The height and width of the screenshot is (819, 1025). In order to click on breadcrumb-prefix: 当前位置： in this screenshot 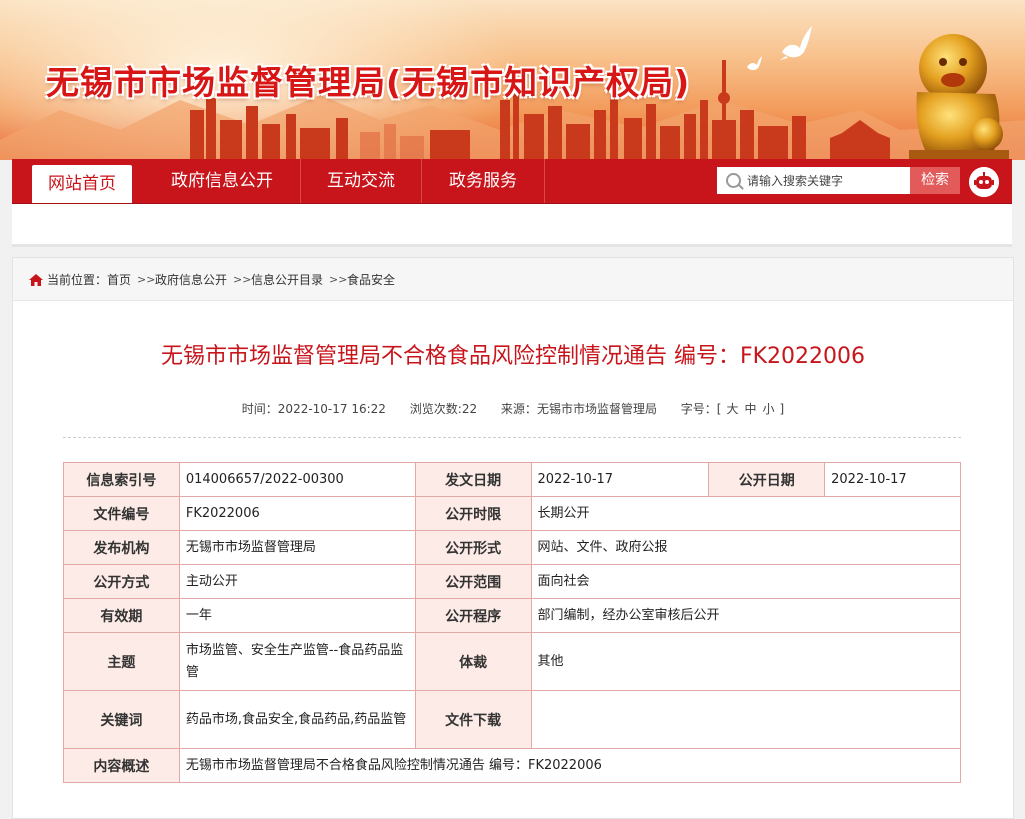, I will do `click(77, 280)`.